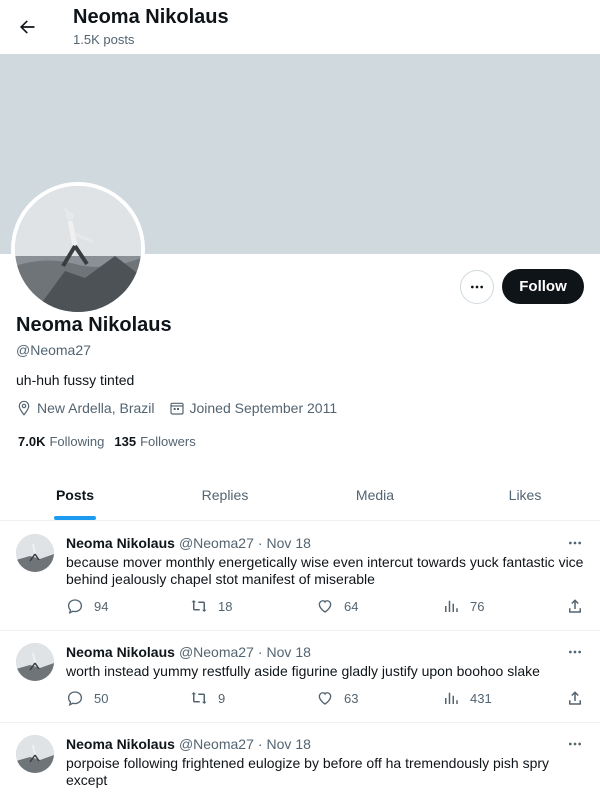 The image size is (600, 800). I want to click on more-options-button, so click(477, 287).